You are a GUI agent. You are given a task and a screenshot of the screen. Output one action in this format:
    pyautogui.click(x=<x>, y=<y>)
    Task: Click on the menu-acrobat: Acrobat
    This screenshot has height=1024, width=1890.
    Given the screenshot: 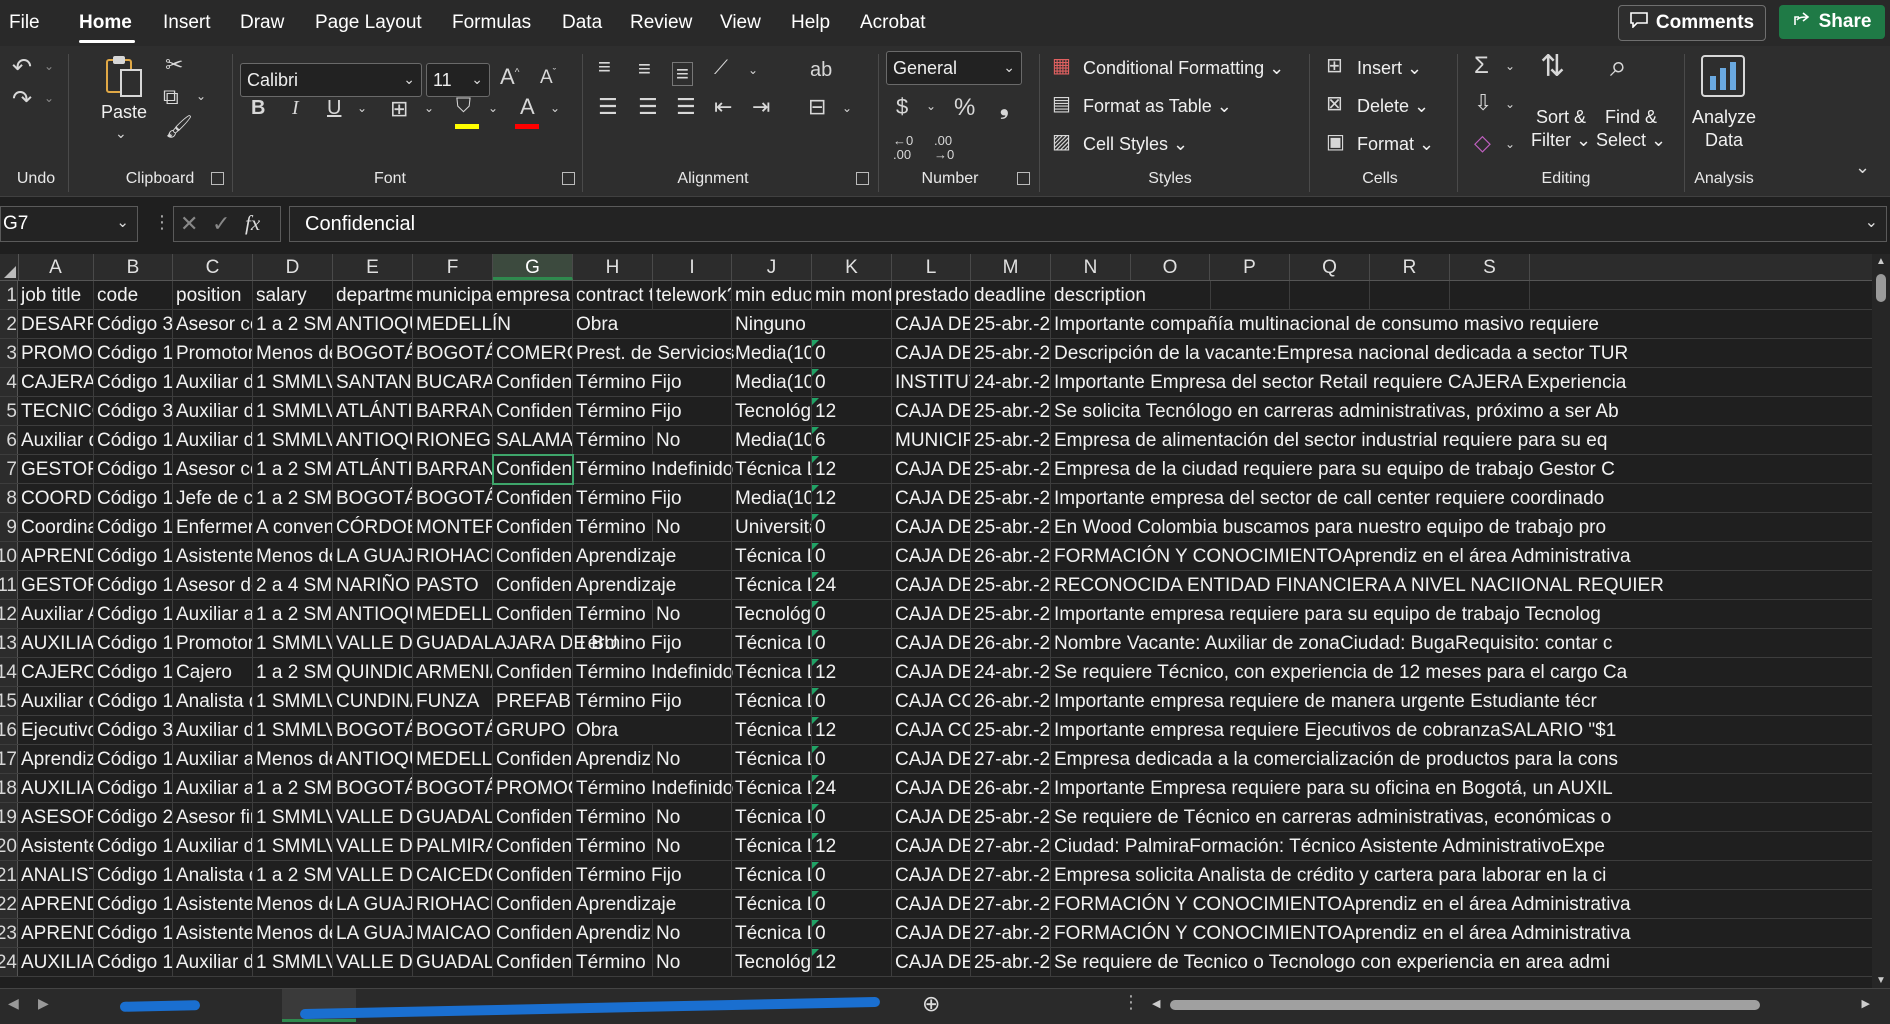 What is the action you would take?
    pyautogui.click(x=892, y=23)
    